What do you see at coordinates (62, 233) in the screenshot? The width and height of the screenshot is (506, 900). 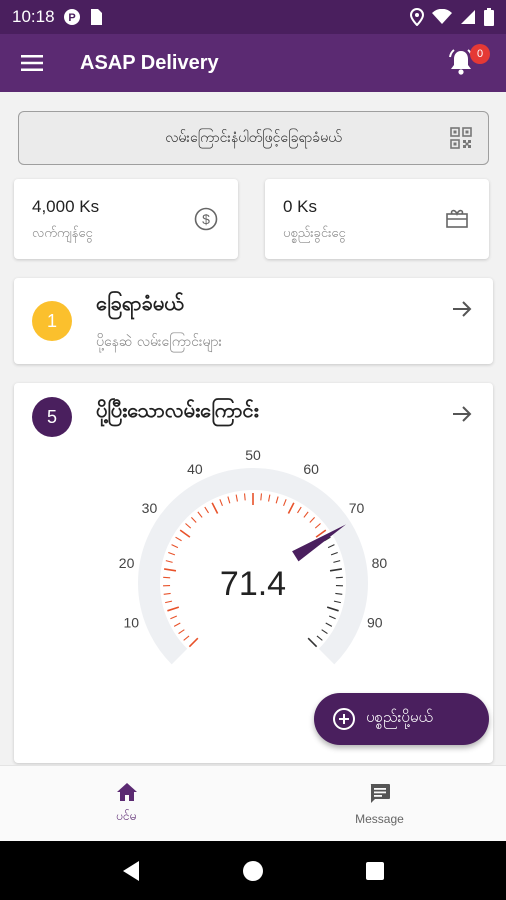 I see `balance-label: လက်ကျန်ငွေ` at bounding box center [62, 233].